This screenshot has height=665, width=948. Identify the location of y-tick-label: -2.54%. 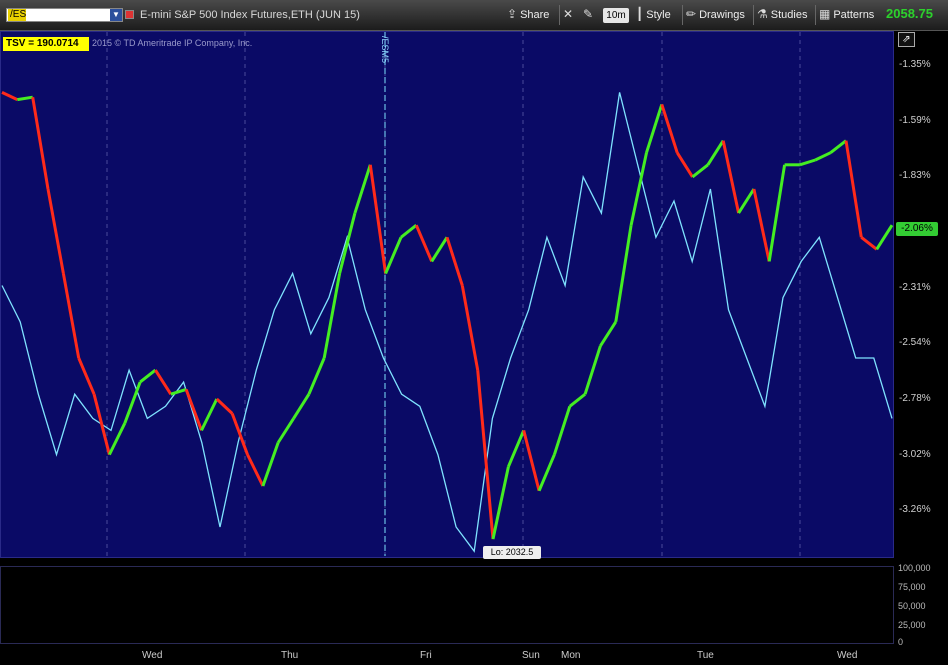
(915, 342).